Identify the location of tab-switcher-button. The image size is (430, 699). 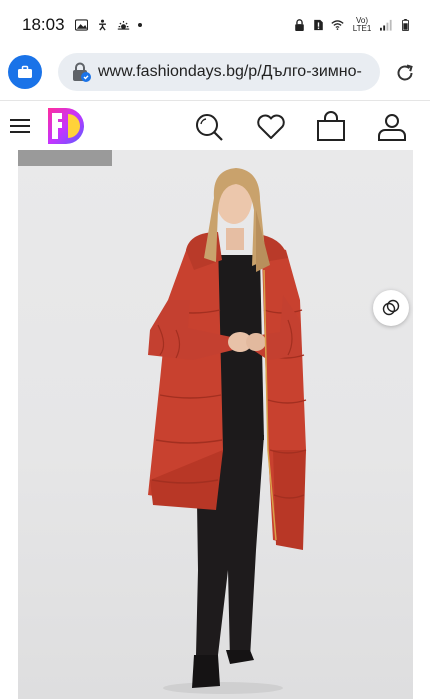
(25, 72).